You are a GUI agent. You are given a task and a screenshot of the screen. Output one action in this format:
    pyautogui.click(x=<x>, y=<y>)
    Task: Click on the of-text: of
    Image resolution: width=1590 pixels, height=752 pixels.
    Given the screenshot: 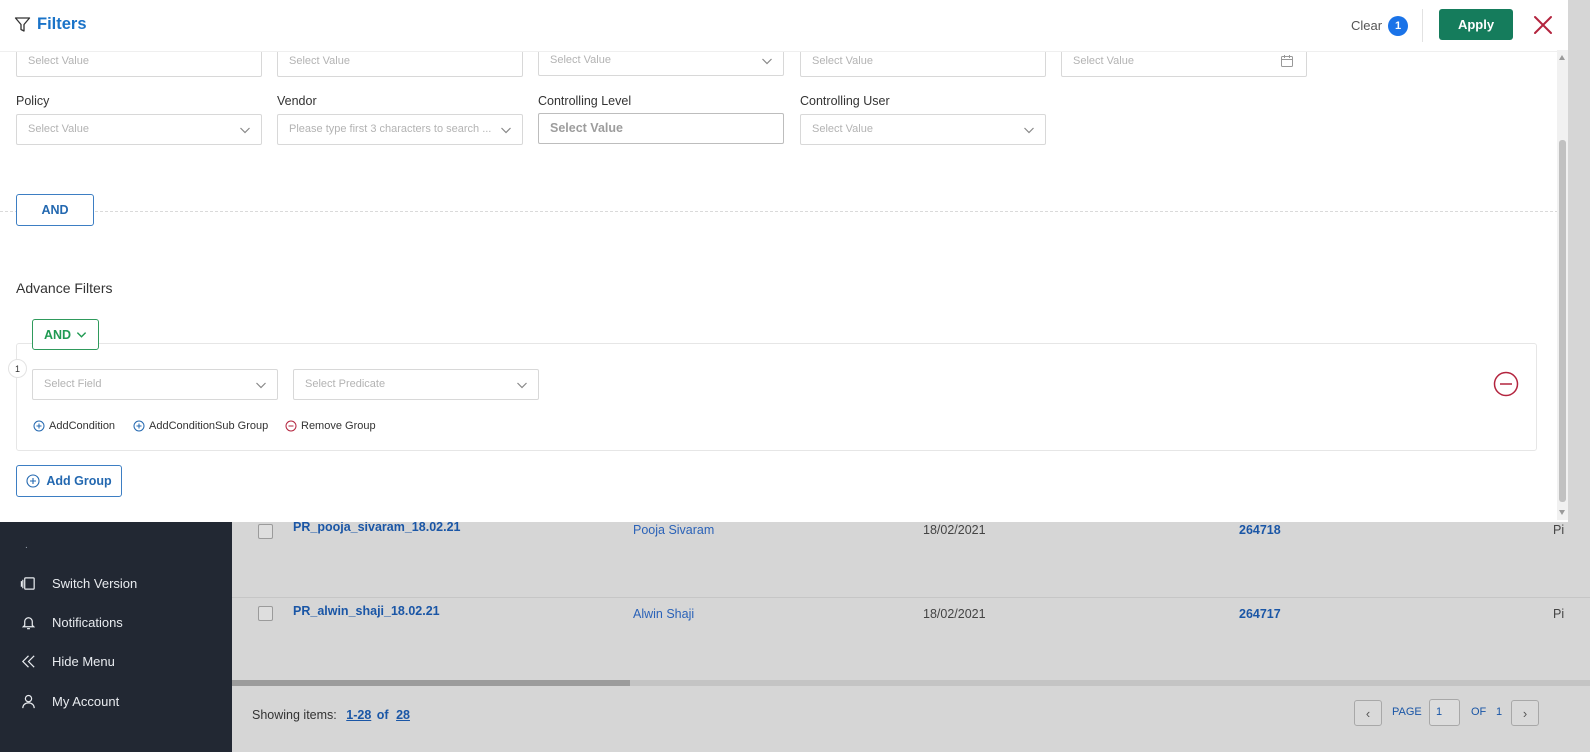 What is the action you would take?
    pyautogui.click(x=382, y=715)
    